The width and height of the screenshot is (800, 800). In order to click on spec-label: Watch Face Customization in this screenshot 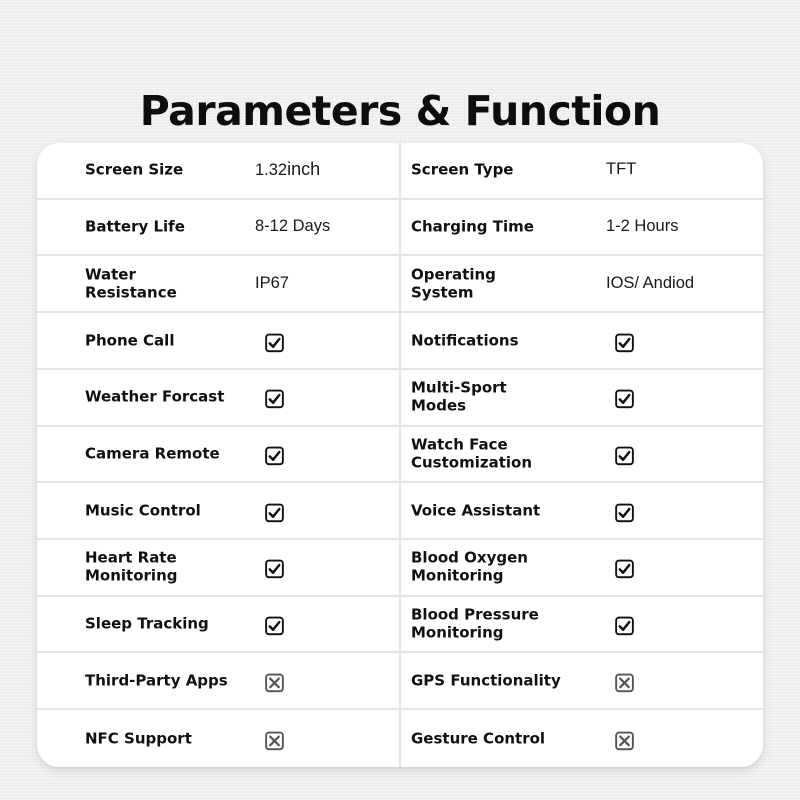, I will do `click(472, 453)`.